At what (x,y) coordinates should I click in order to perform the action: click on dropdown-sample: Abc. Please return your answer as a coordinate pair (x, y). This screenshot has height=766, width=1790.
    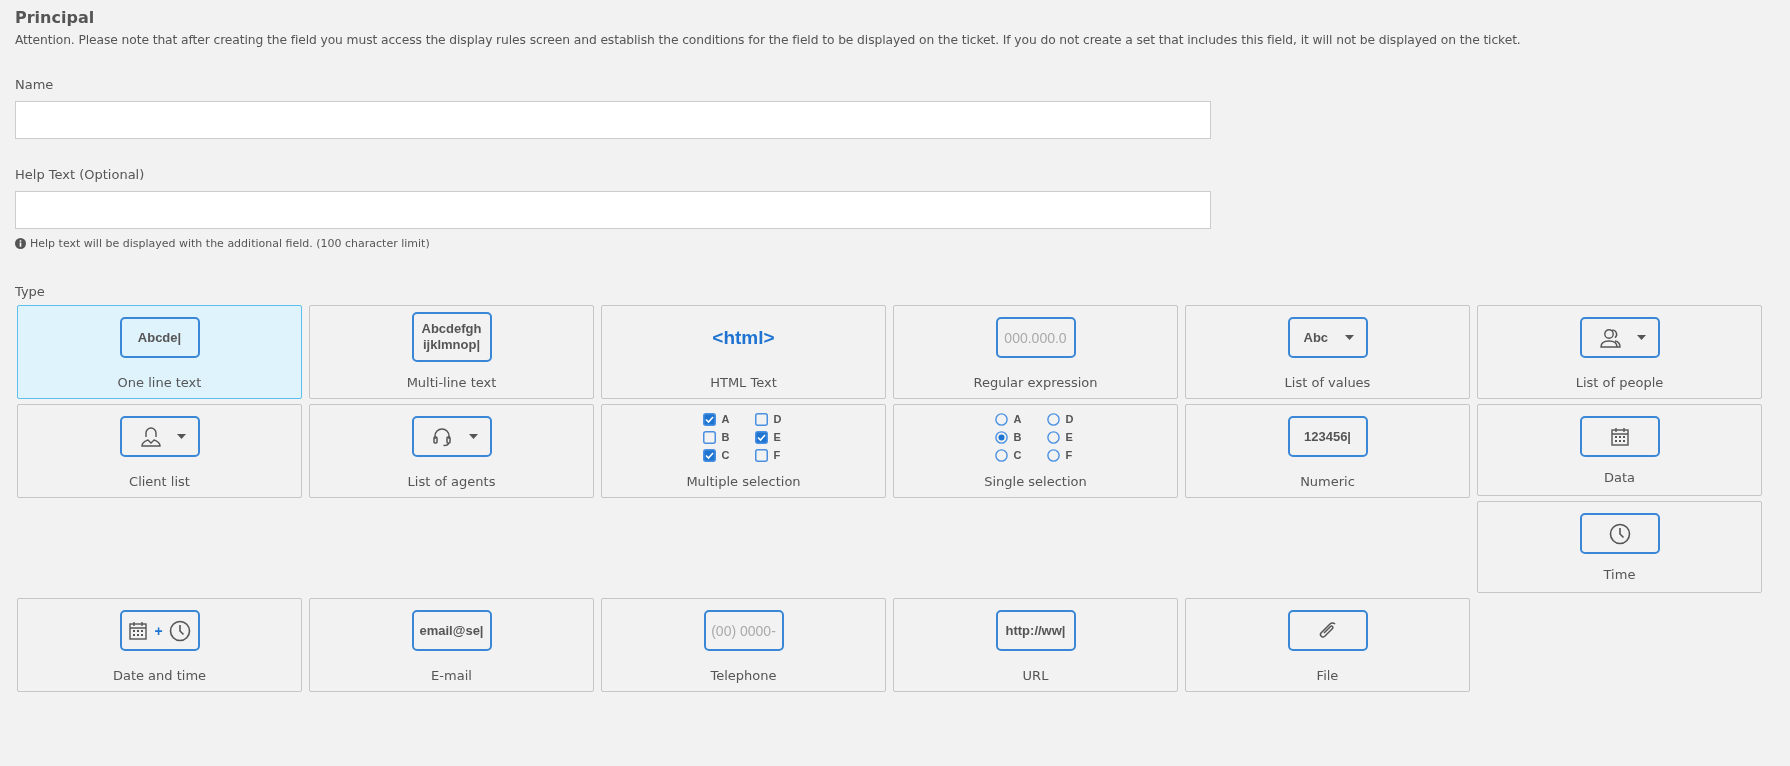
    Looking at the image, I should click on (1327, 337).